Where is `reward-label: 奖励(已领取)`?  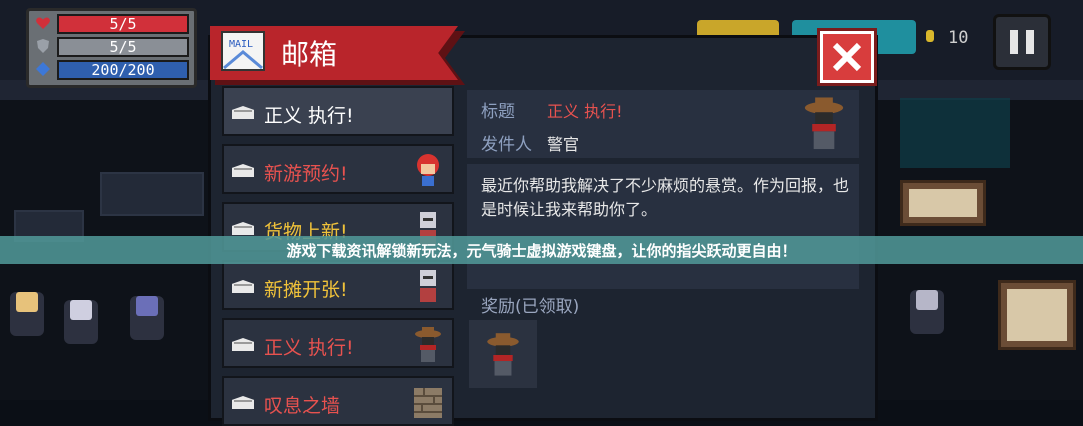 reward-label: 奖励(已领取) is located at coordinates (530, 307).